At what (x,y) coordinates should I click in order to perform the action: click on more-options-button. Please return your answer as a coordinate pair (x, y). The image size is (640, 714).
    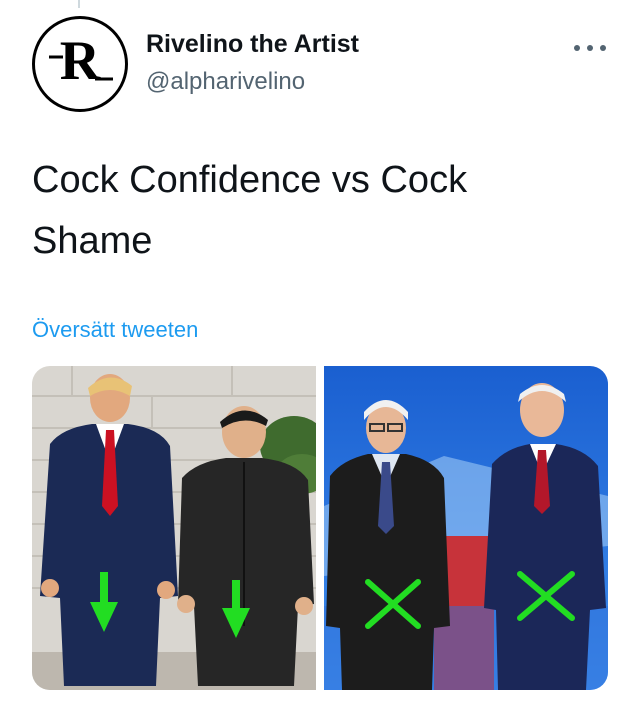
    Looking at the image, I should click on (590, 48).